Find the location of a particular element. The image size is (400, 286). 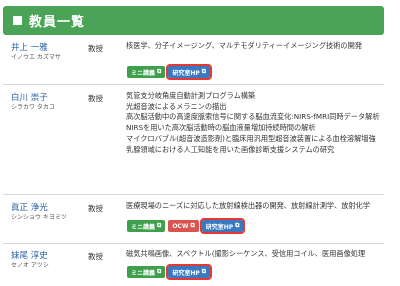

header-square-icon is located at coordinates (17, 20).